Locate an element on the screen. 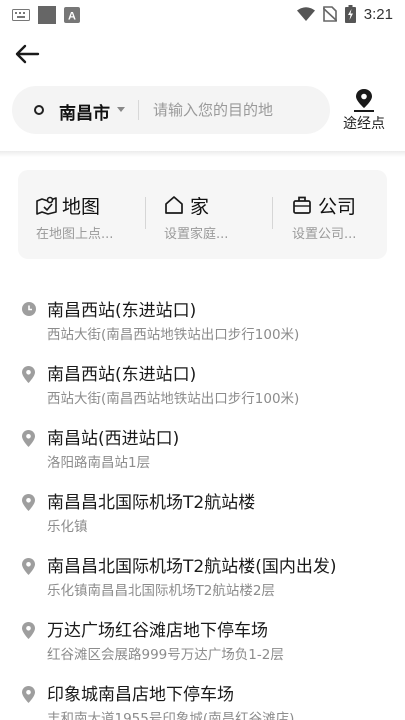 Image resolution: width=405 pixels, height=720 pixels. arrow-left-icon is located at coordinates (27, 54).